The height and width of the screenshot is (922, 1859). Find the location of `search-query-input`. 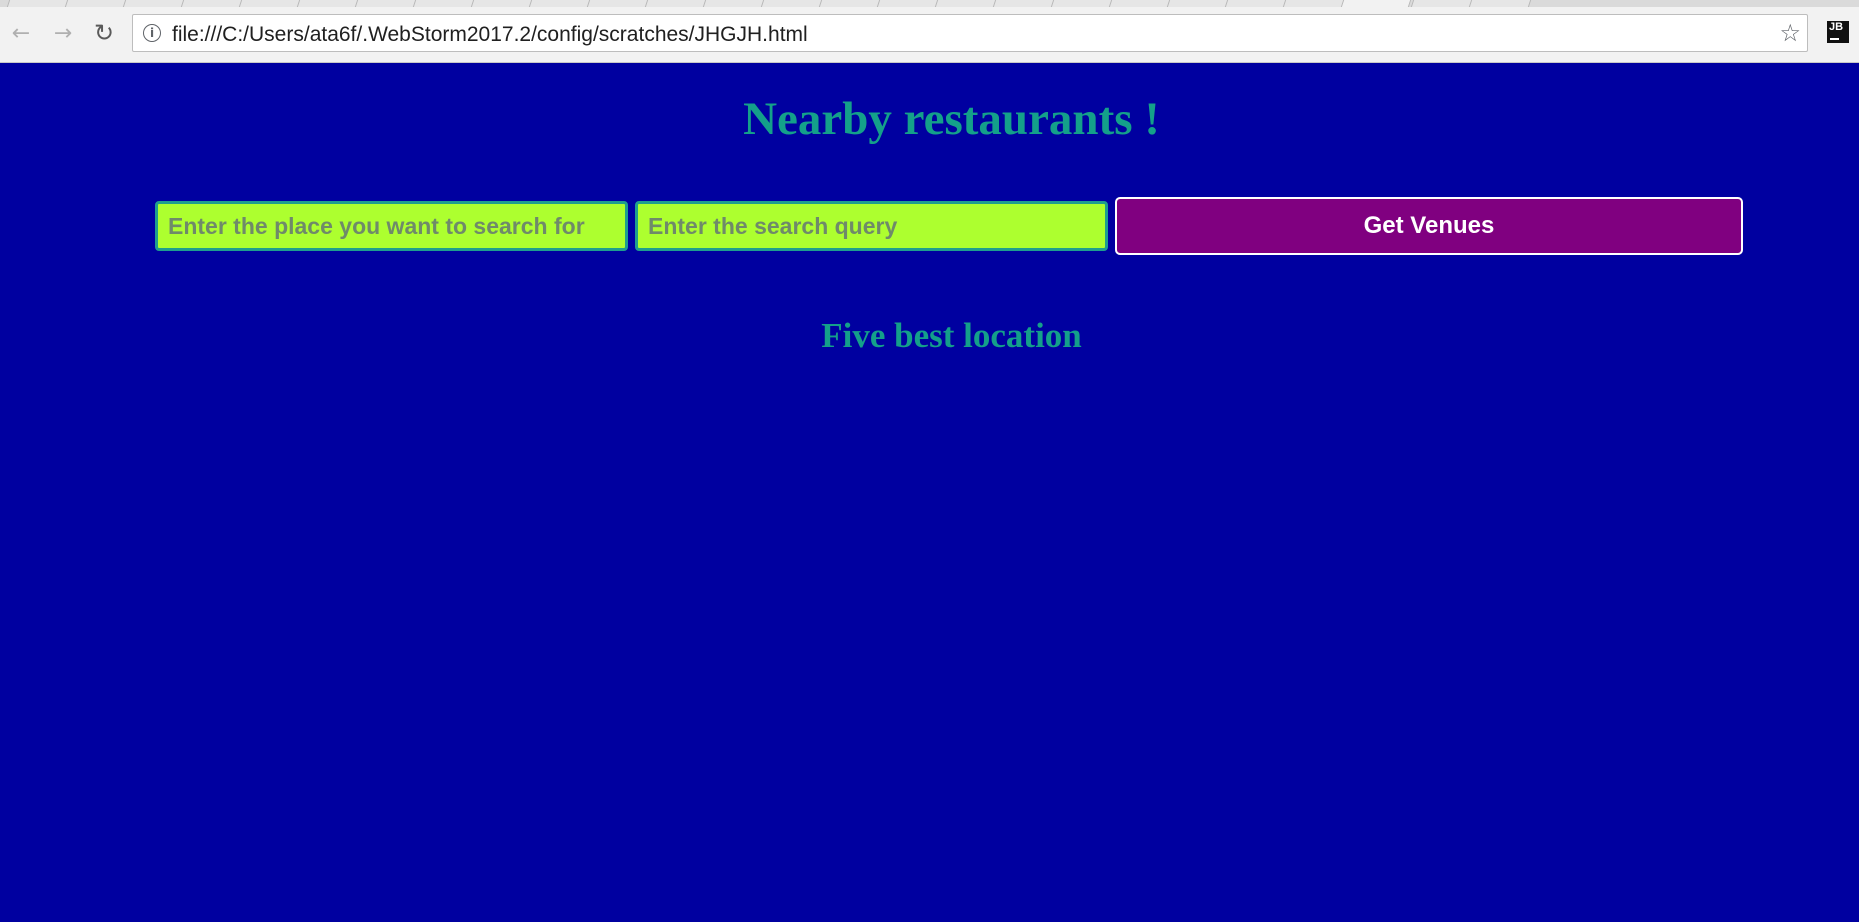

search-query-input is located at coordinates (871, 226).